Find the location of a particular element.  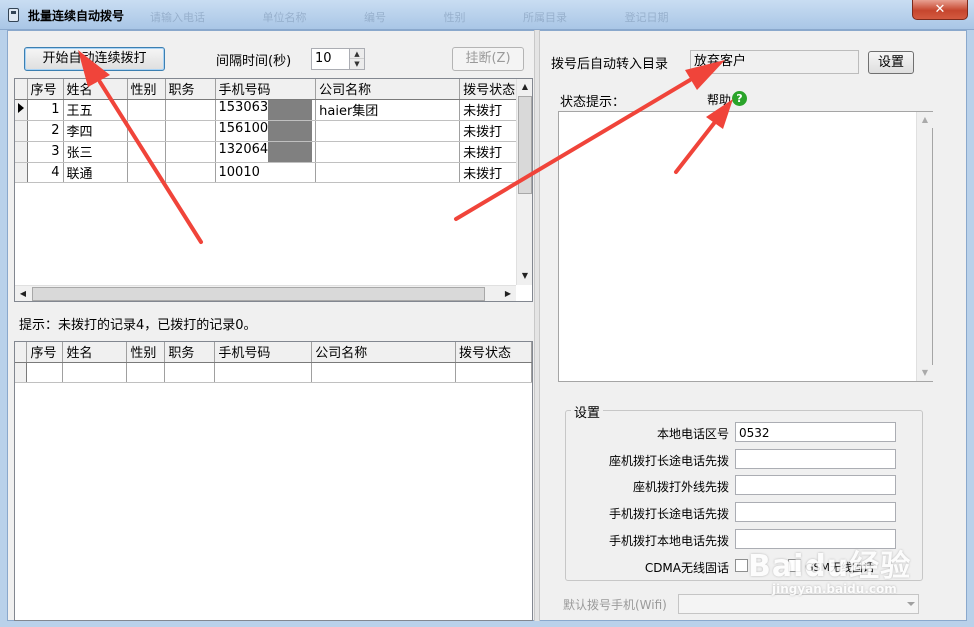

cell-name: 联通 is located at coordinates (95, 172).